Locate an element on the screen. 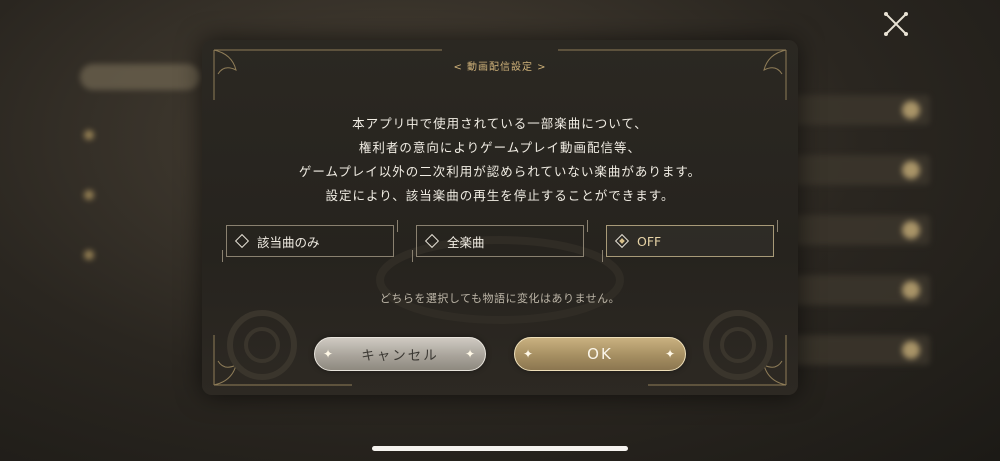 The height and width of the screenshot is (461, 1000). background-menu-left is located at coordinates (140, 180).